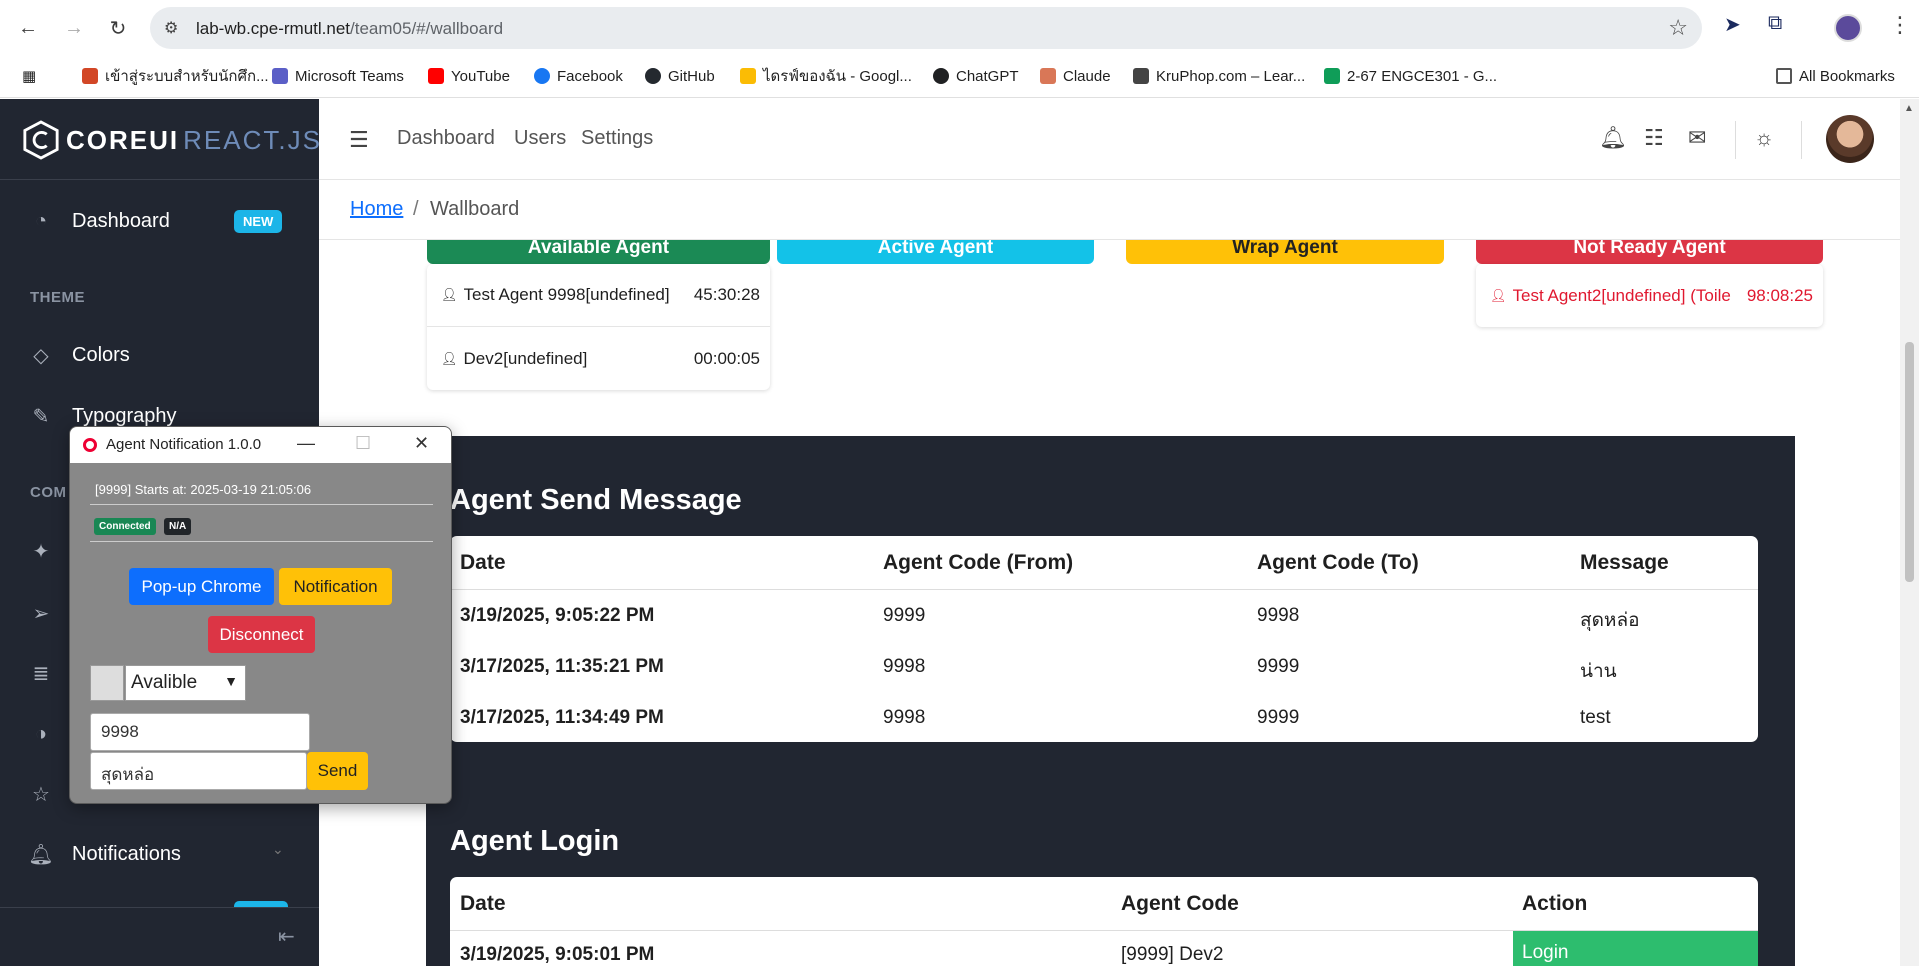 This screenshot has height=966, width=1919. Describe the element at coordinates (280, 76) in the screenshot. I see `teams-icon` at that location.